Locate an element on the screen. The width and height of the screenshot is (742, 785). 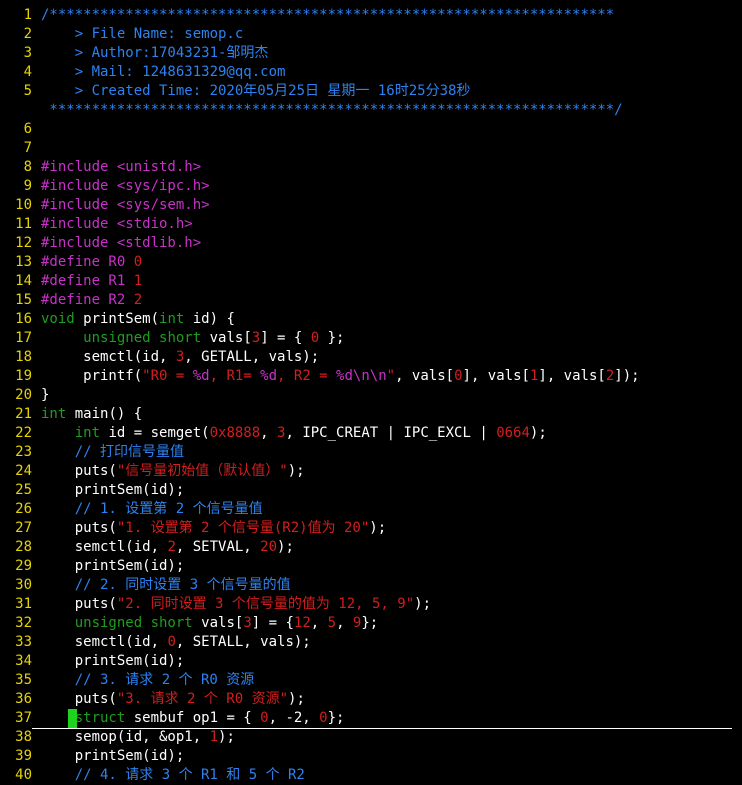
code-token: %d is located at coordinates (269, 376).